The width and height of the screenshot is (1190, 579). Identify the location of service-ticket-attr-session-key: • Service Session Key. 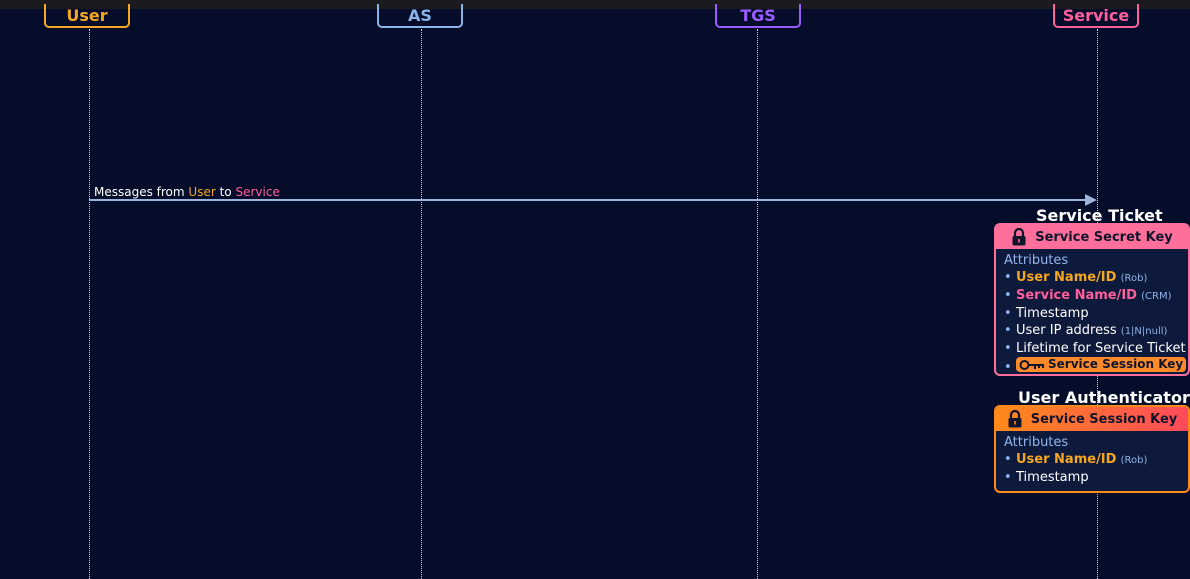
(1095, 365).